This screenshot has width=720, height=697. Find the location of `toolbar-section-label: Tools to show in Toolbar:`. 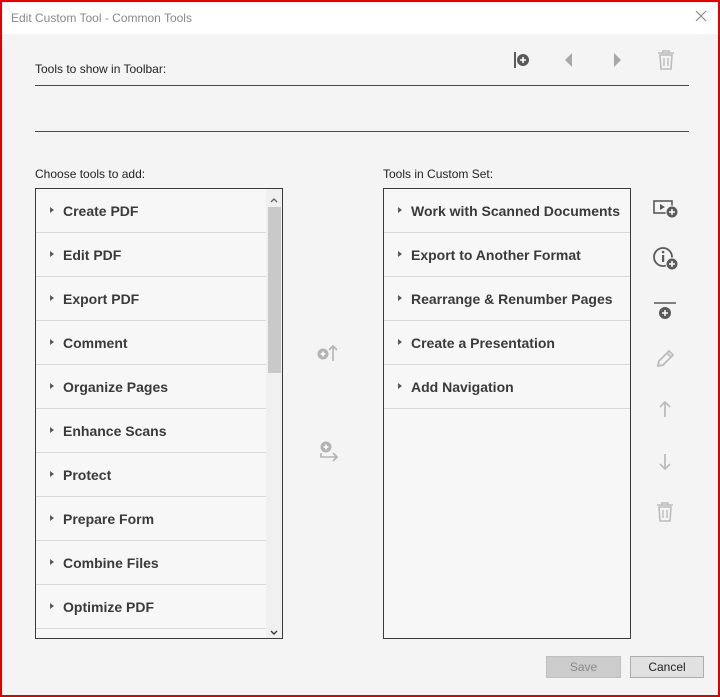

toolbar-section-label: Tools to show in Toolbar: is located at coordinates (101, 69).